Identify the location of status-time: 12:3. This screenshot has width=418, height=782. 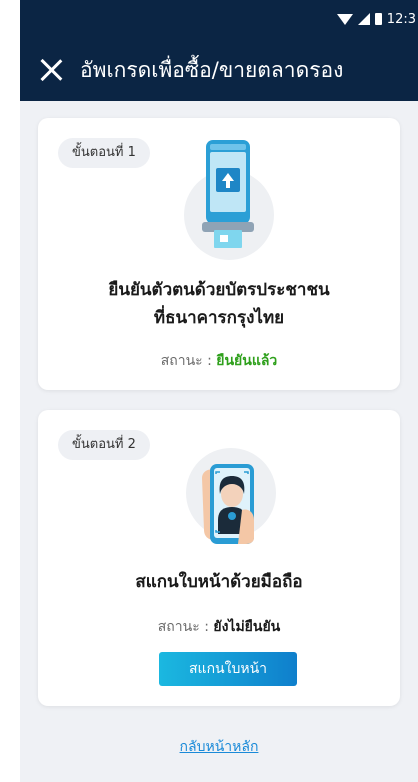
(401, 19).